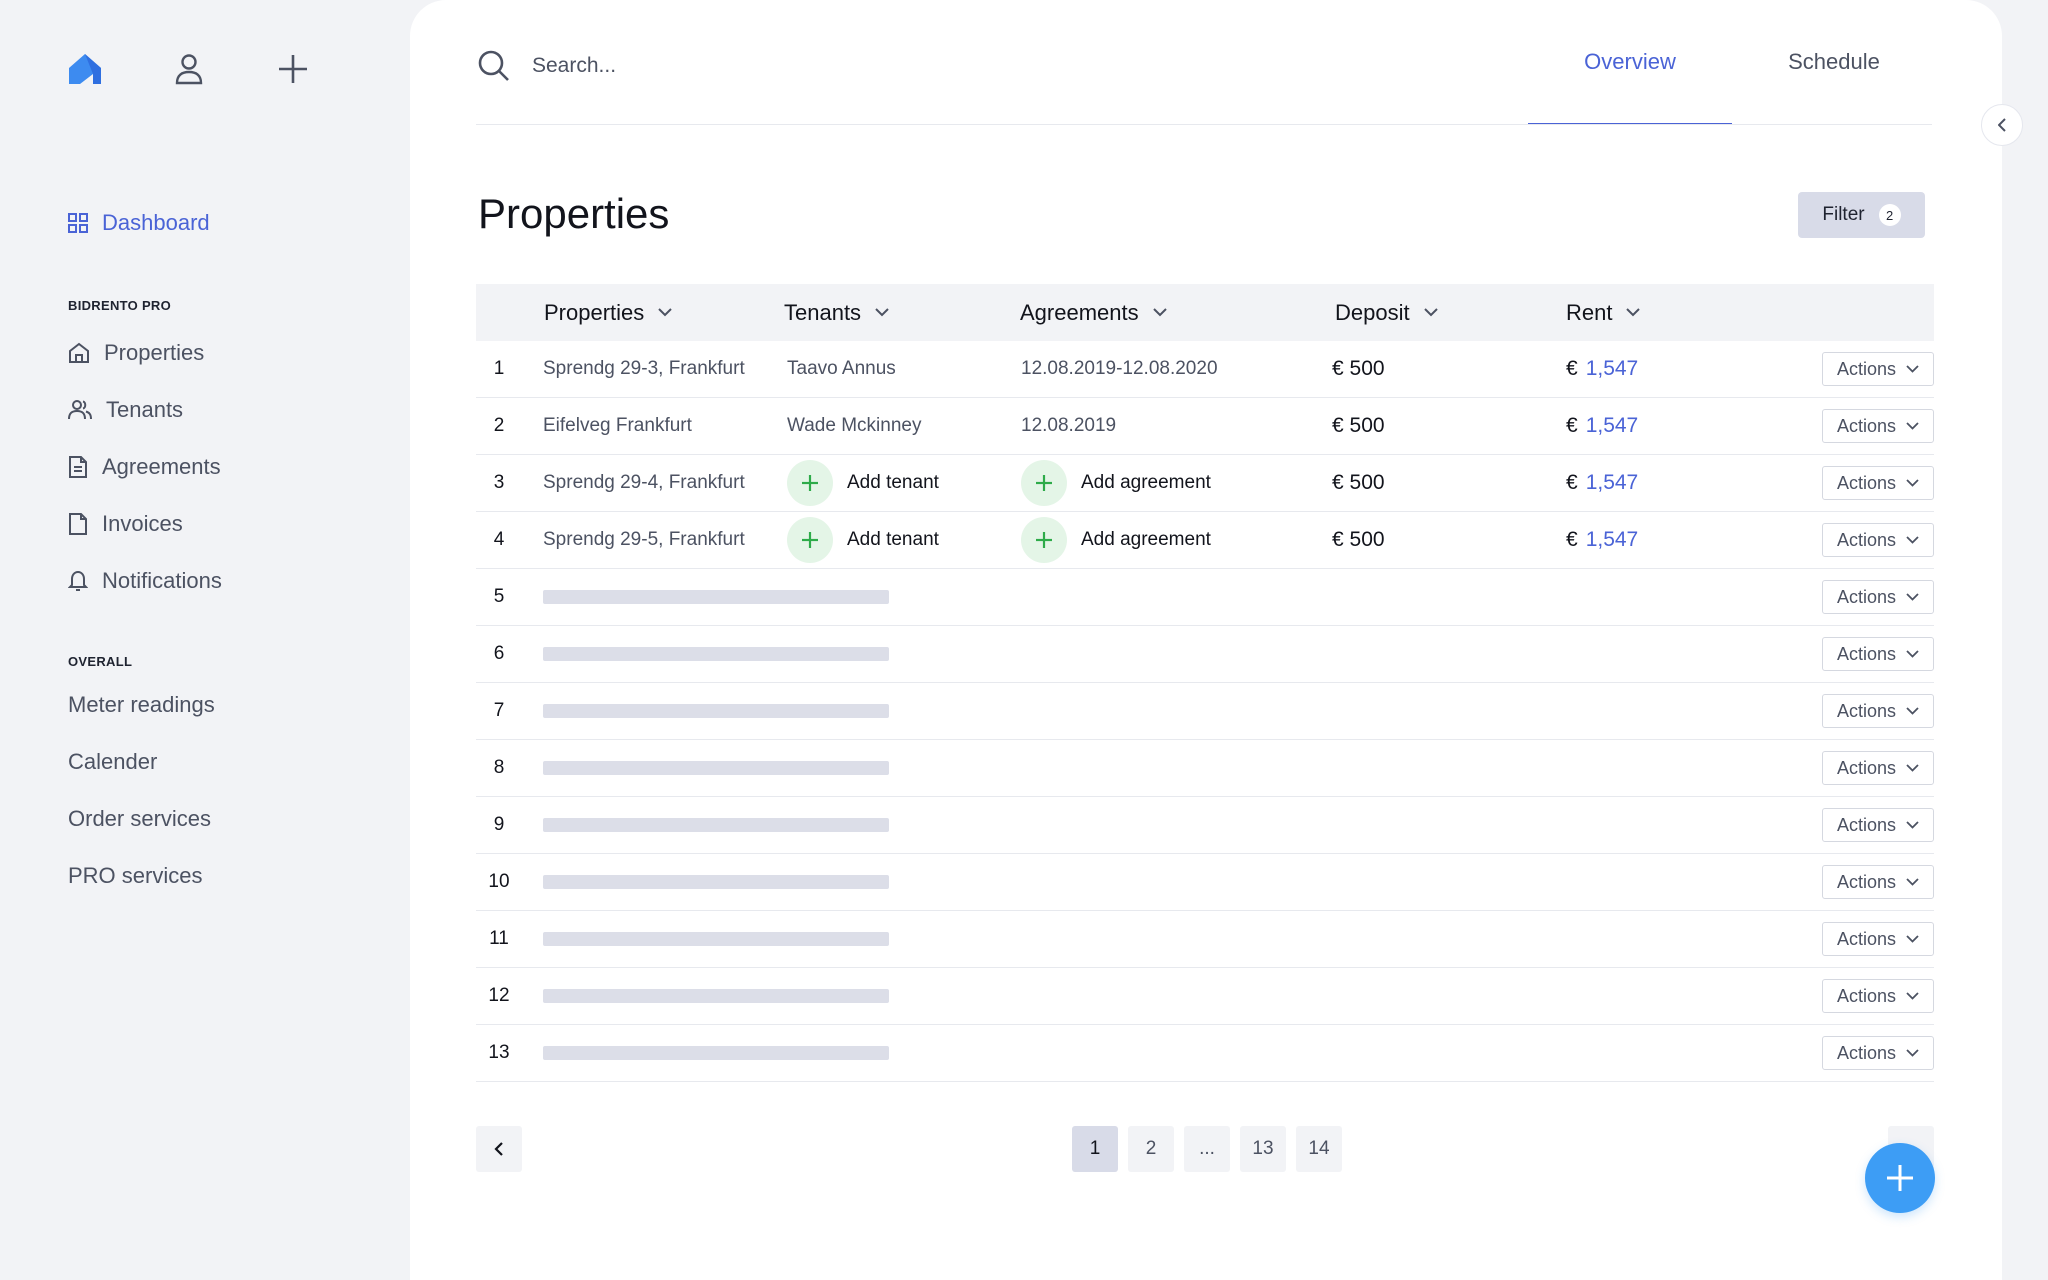 This screenshot has width=2048, height=1280. What do you see at coordinates (141, 818) in the screenshot?
I see `sidebar-item-order-services: Order services` at bounding box center [141, 818].